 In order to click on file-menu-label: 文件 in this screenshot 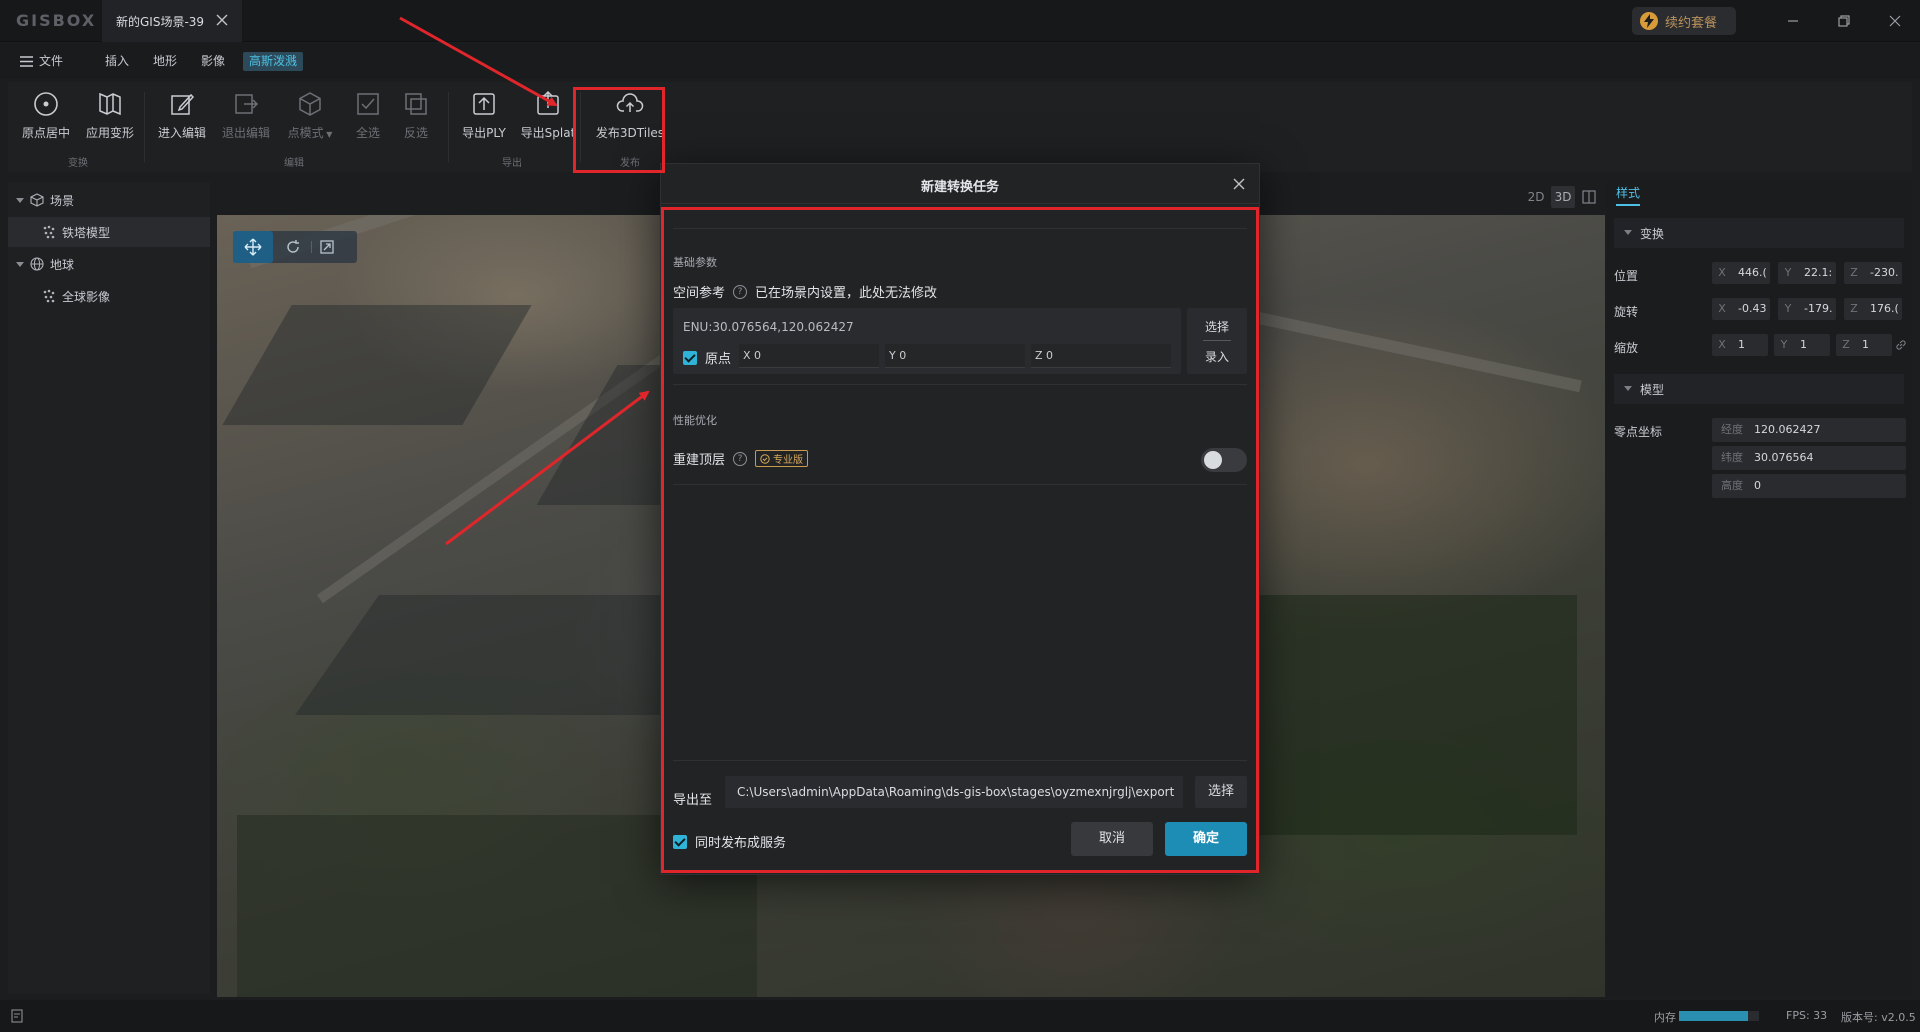, I will do `click(51, 61)`.